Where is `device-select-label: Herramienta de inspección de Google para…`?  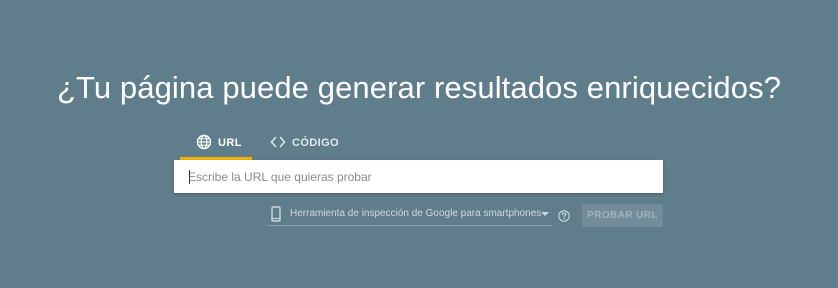 device-select-label: Herramienta de inspección de Google para… is located at coordinates (416, 213).